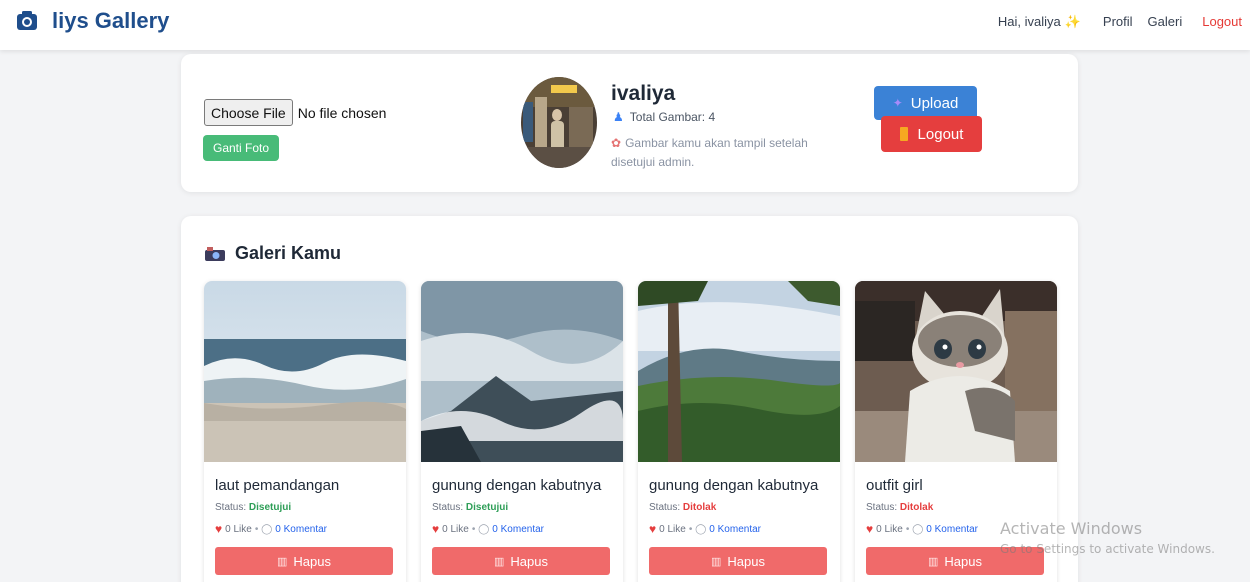 This screenshot has height=582, width=1250. I want to click on total-images: ♟ Total Gambar: 4, so click(664, 117).